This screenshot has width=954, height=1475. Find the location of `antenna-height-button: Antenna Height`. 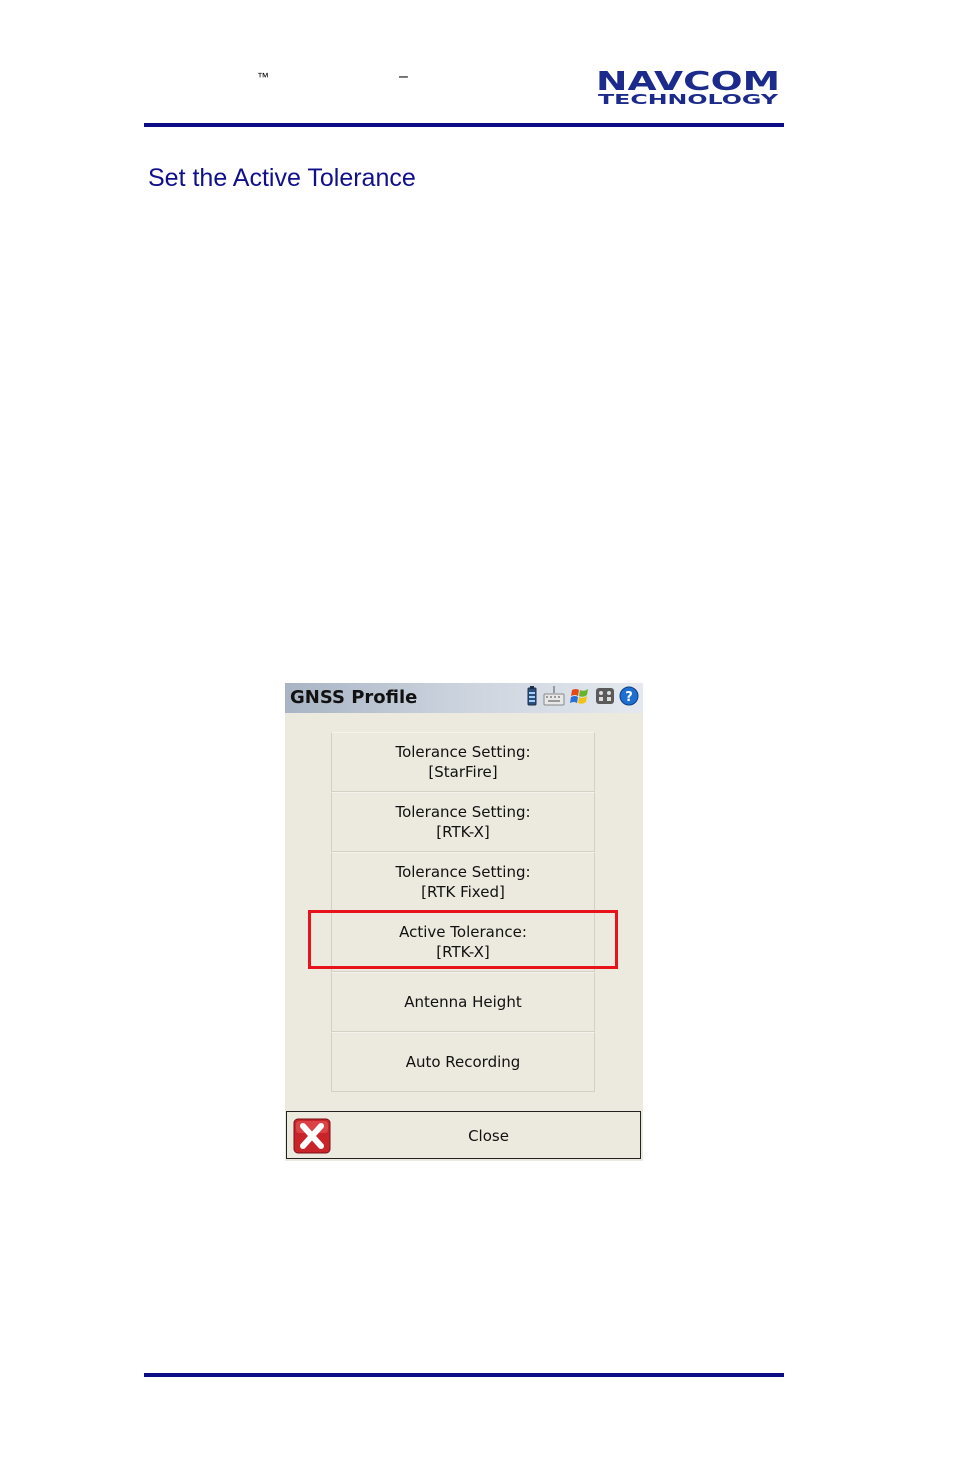

antenna-height-button: Antenna Height is located at coordinates (463, 1002).